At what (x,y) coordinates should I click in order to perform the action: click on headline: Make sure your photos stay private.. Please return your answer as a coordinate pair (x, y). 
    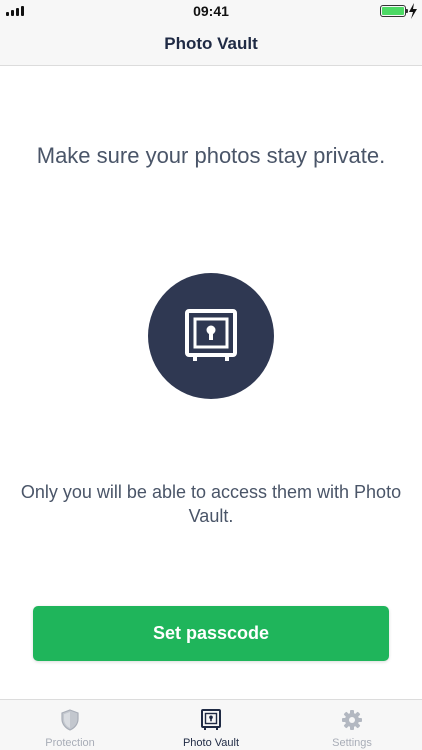
    Looking at the image, I should click on (211, 155).